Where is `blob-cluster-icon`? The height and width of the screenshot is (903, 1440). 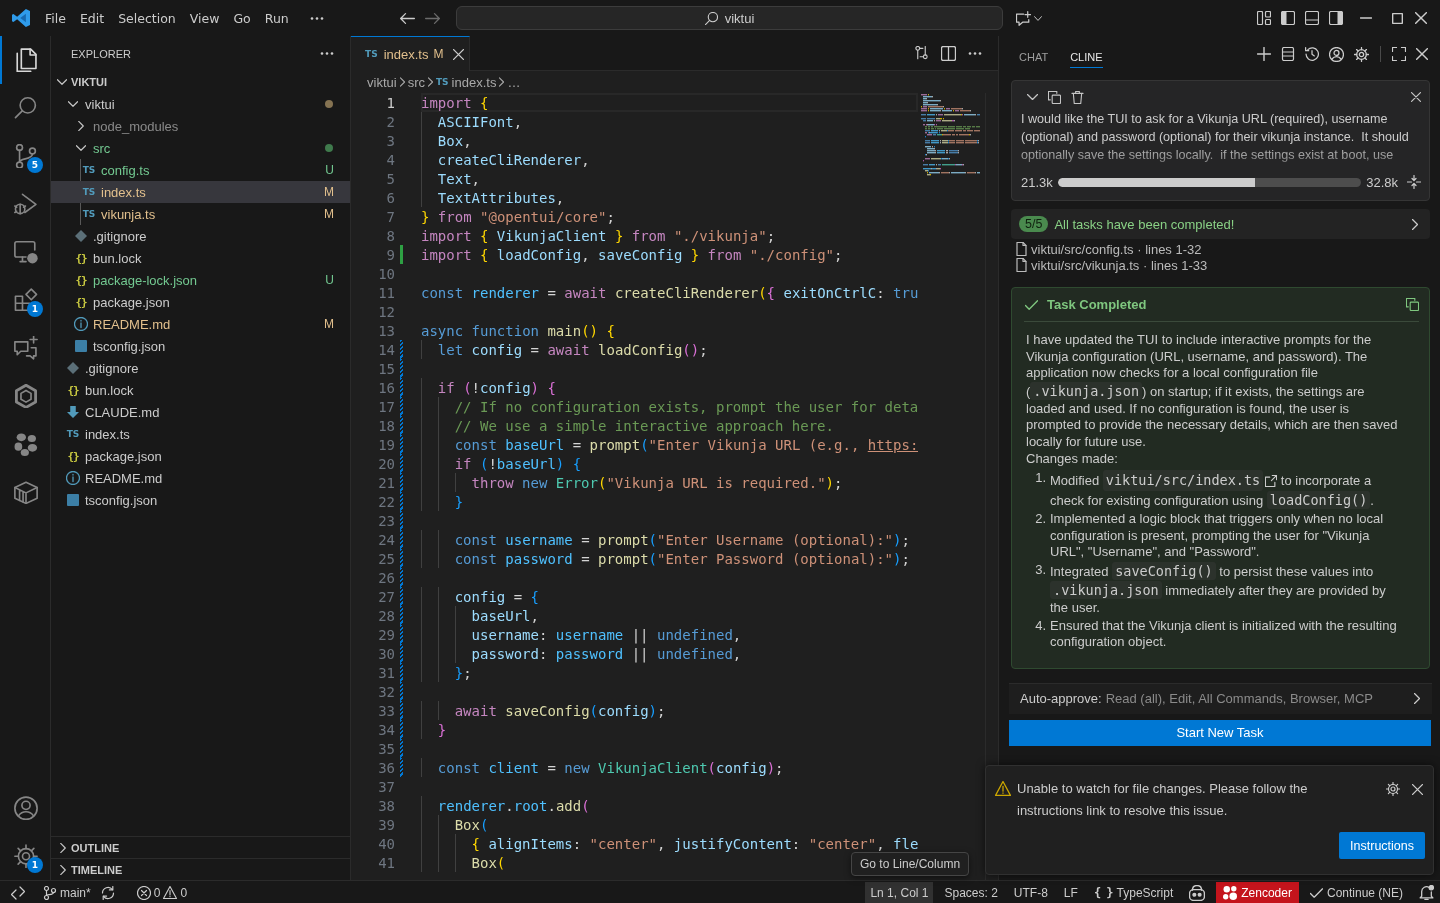
blob-cluster-icon is located at coordinates (26, 444).